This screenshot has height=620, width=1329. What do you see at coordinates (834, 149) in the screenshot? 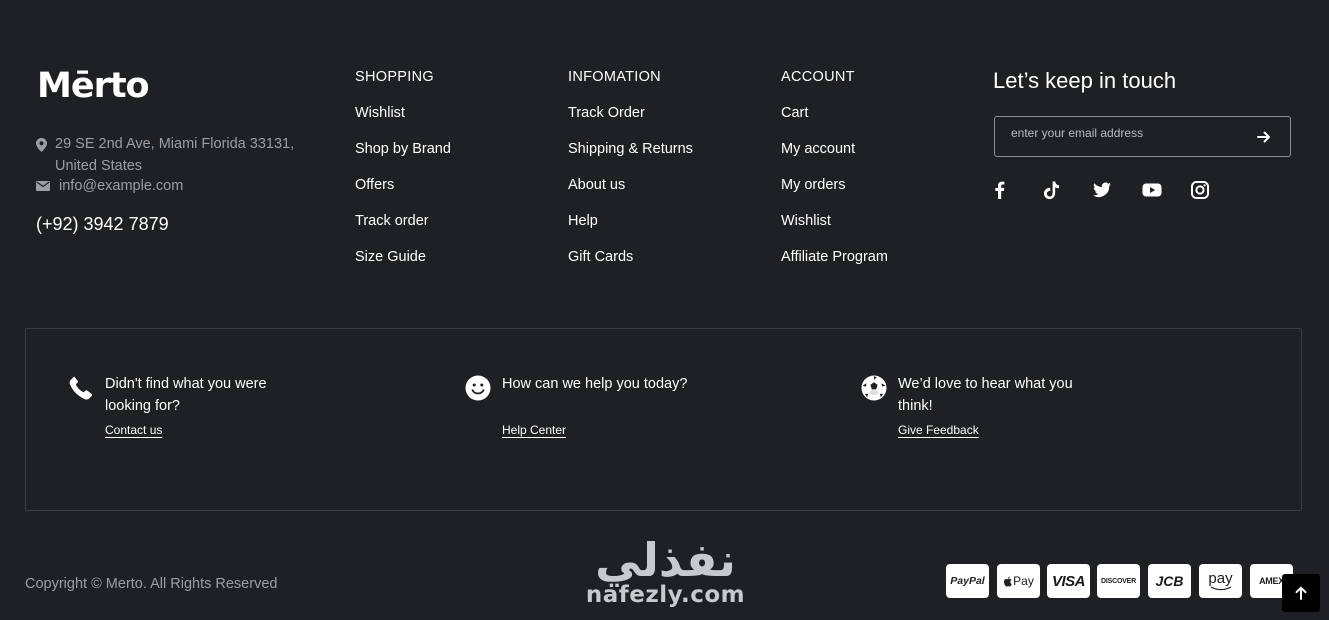
I see `link-my-account: My account` at bounding box center [834, 149].